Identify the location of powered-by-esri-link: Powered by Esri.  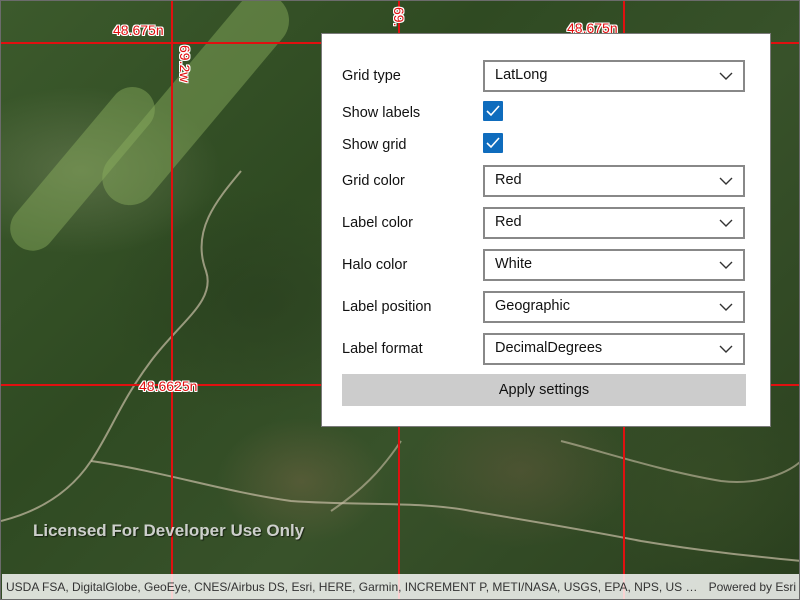
(752, 587).